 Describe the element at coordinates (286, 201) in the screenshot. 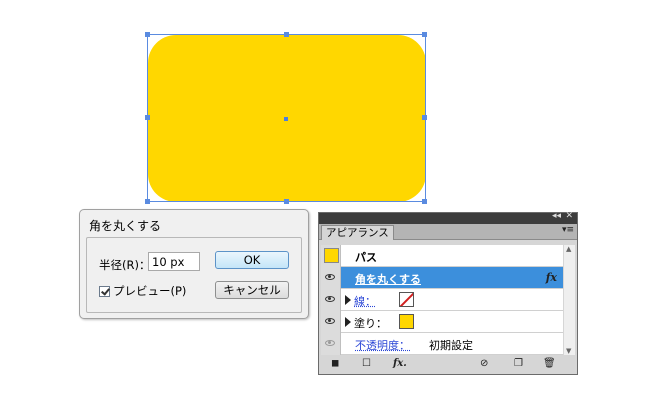

I see `handle-bottom-center` at that location.